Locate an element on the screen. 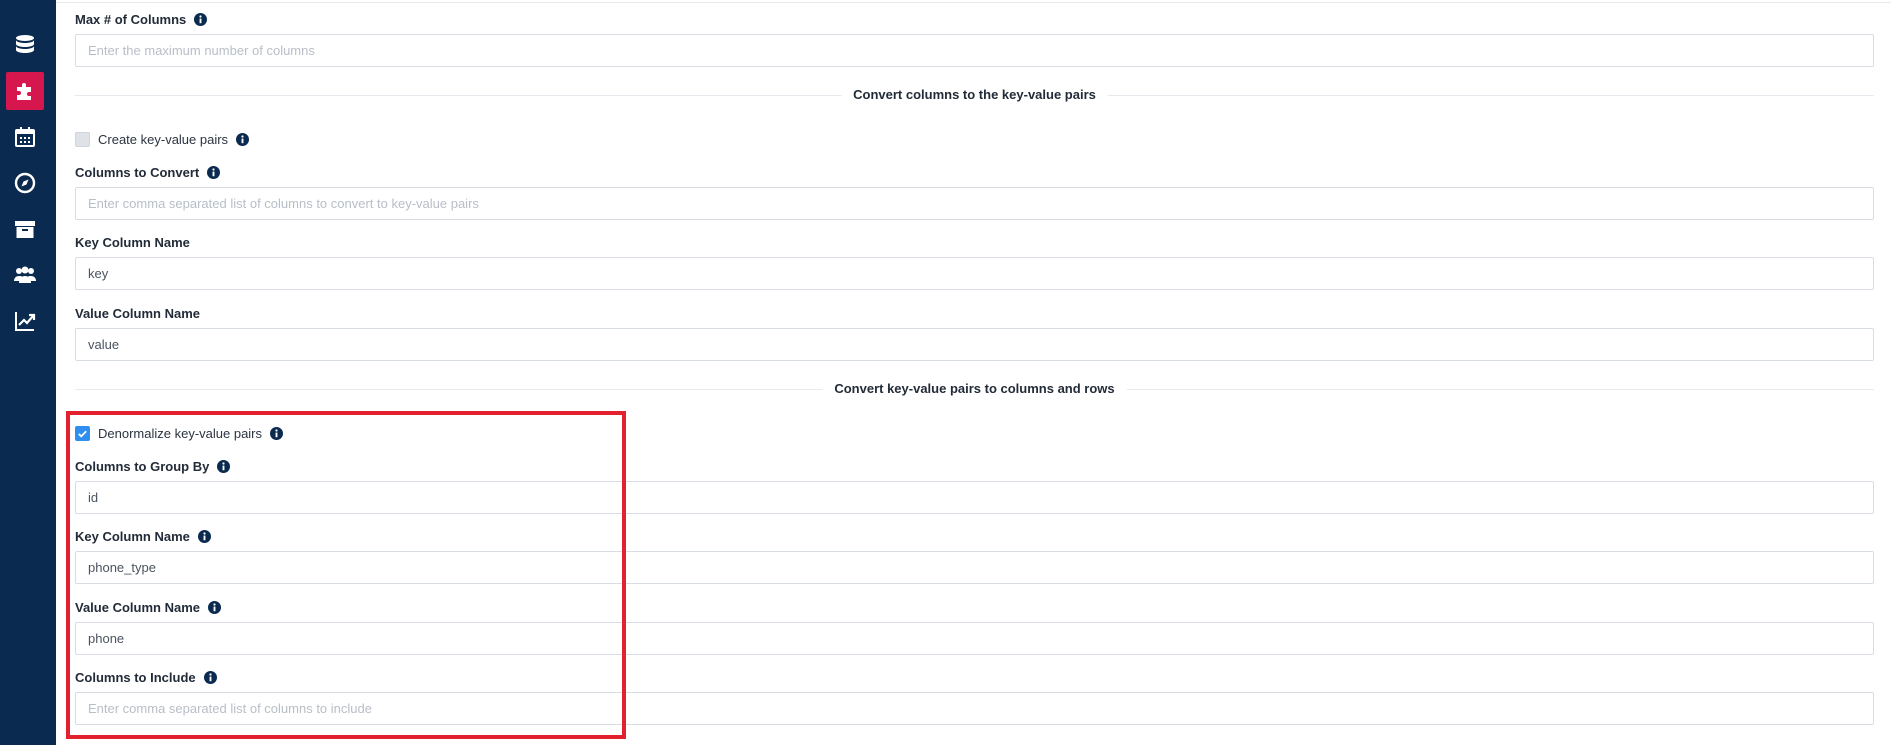 The width and height of the screenshot is (1891, 745). create-kv-row: Create key-value pairs is located at coordinates (162, 139).